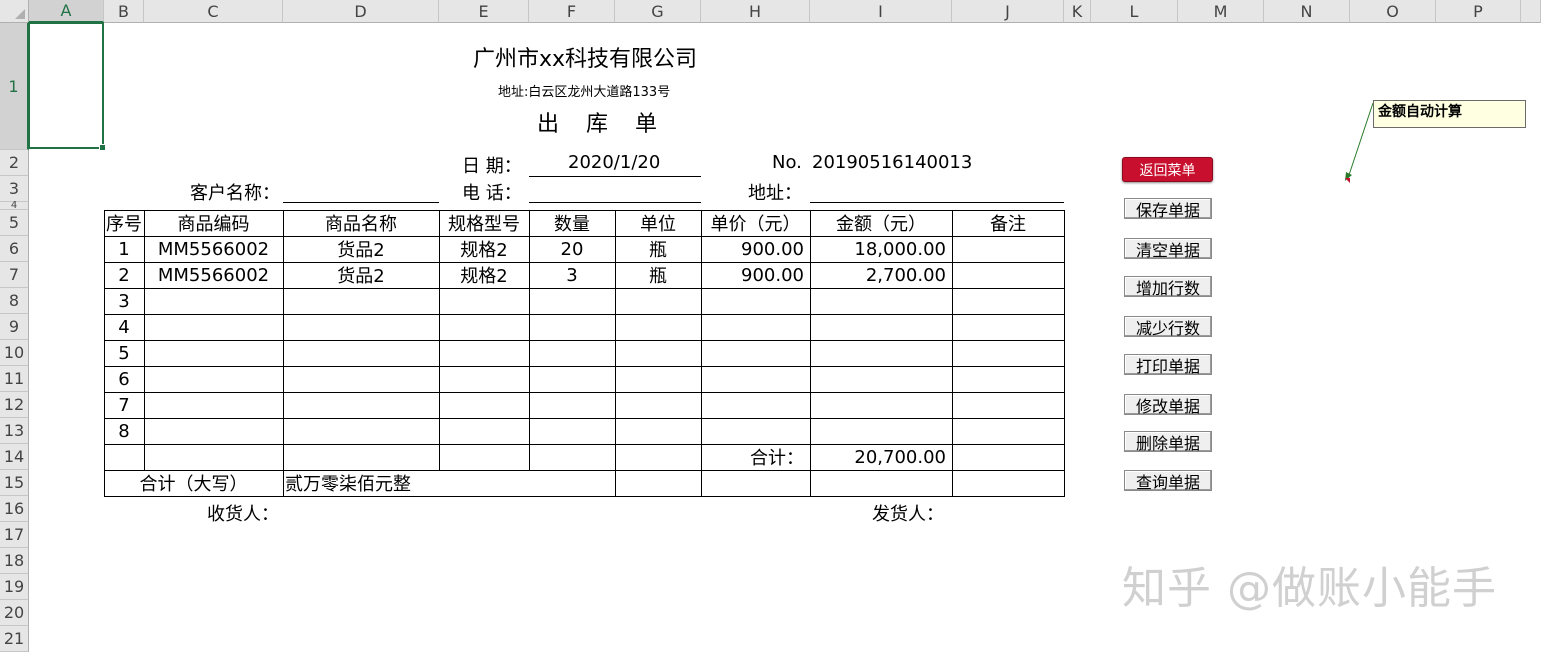  What do you see at coordinates (1168, 442) in the screenshot?
I see `delete-bill-button: 删除单据` at bounding box center [1168, 442].